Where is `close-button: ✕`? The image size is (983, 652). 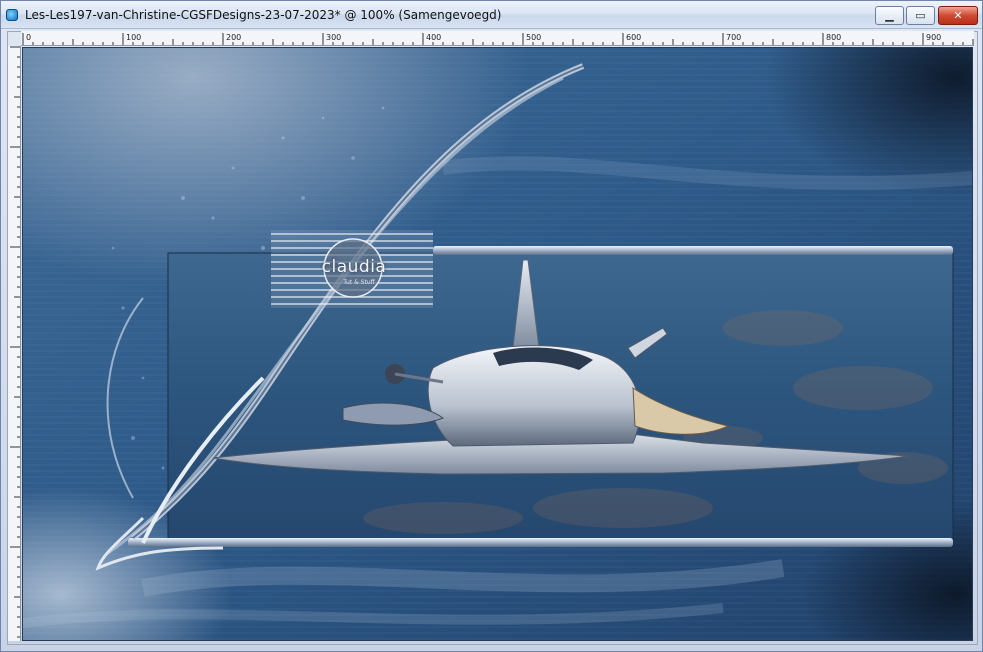
close-button: ✕ is located at coordinates (958, 15).